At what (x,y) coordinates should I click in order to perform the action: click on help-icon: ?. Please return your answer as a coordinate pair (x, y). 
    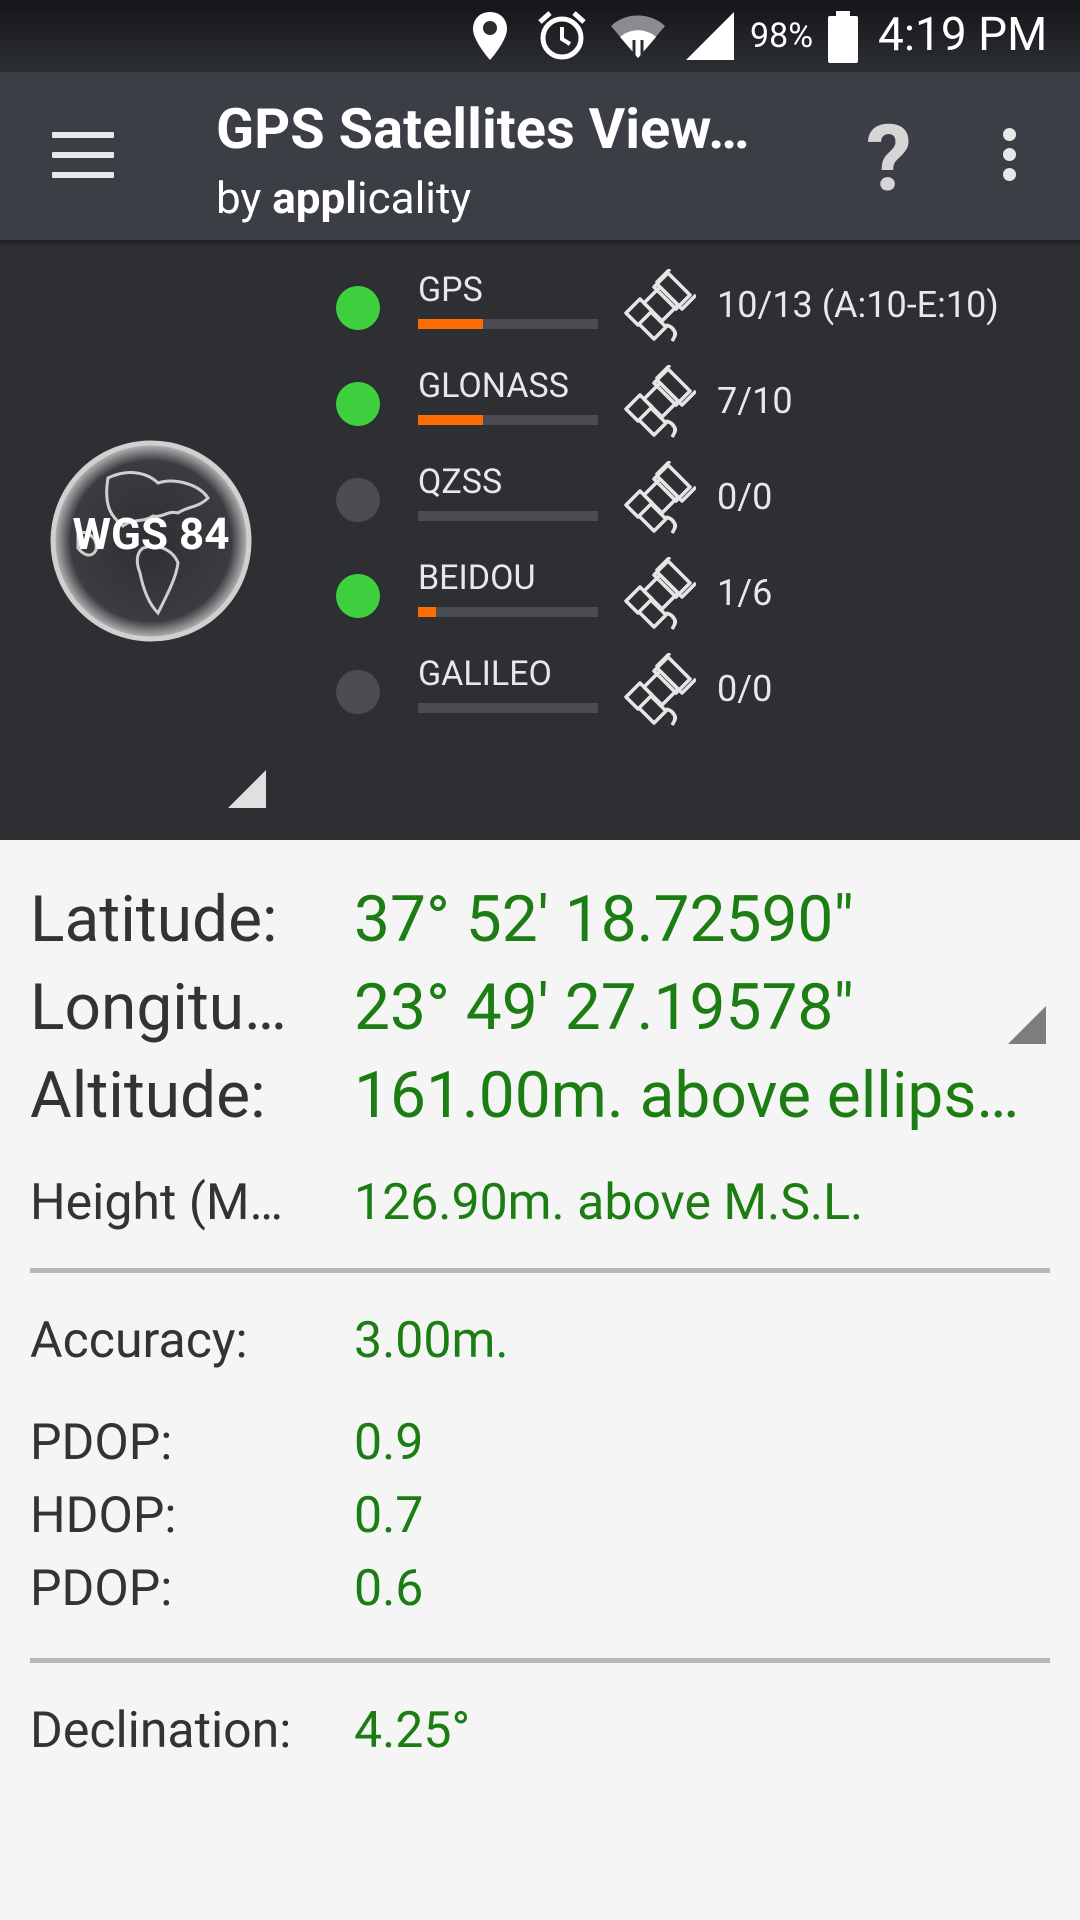
    Looking at the image, I should click on (889, 160).